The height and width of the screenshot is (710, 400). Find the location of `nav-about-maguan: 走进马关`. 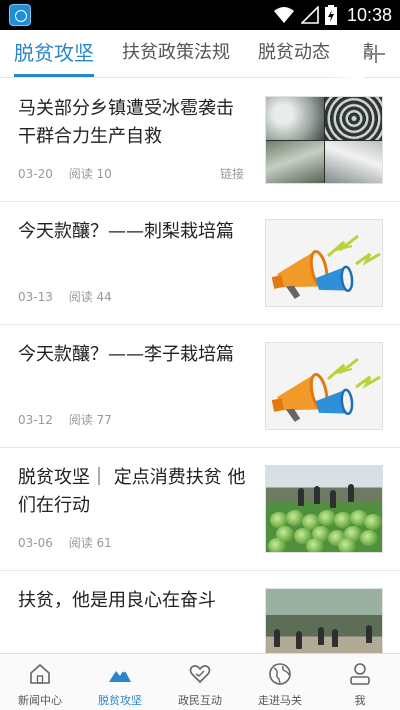

nav-about-maguan: 走进马关 is located at coordinates (280, 682).